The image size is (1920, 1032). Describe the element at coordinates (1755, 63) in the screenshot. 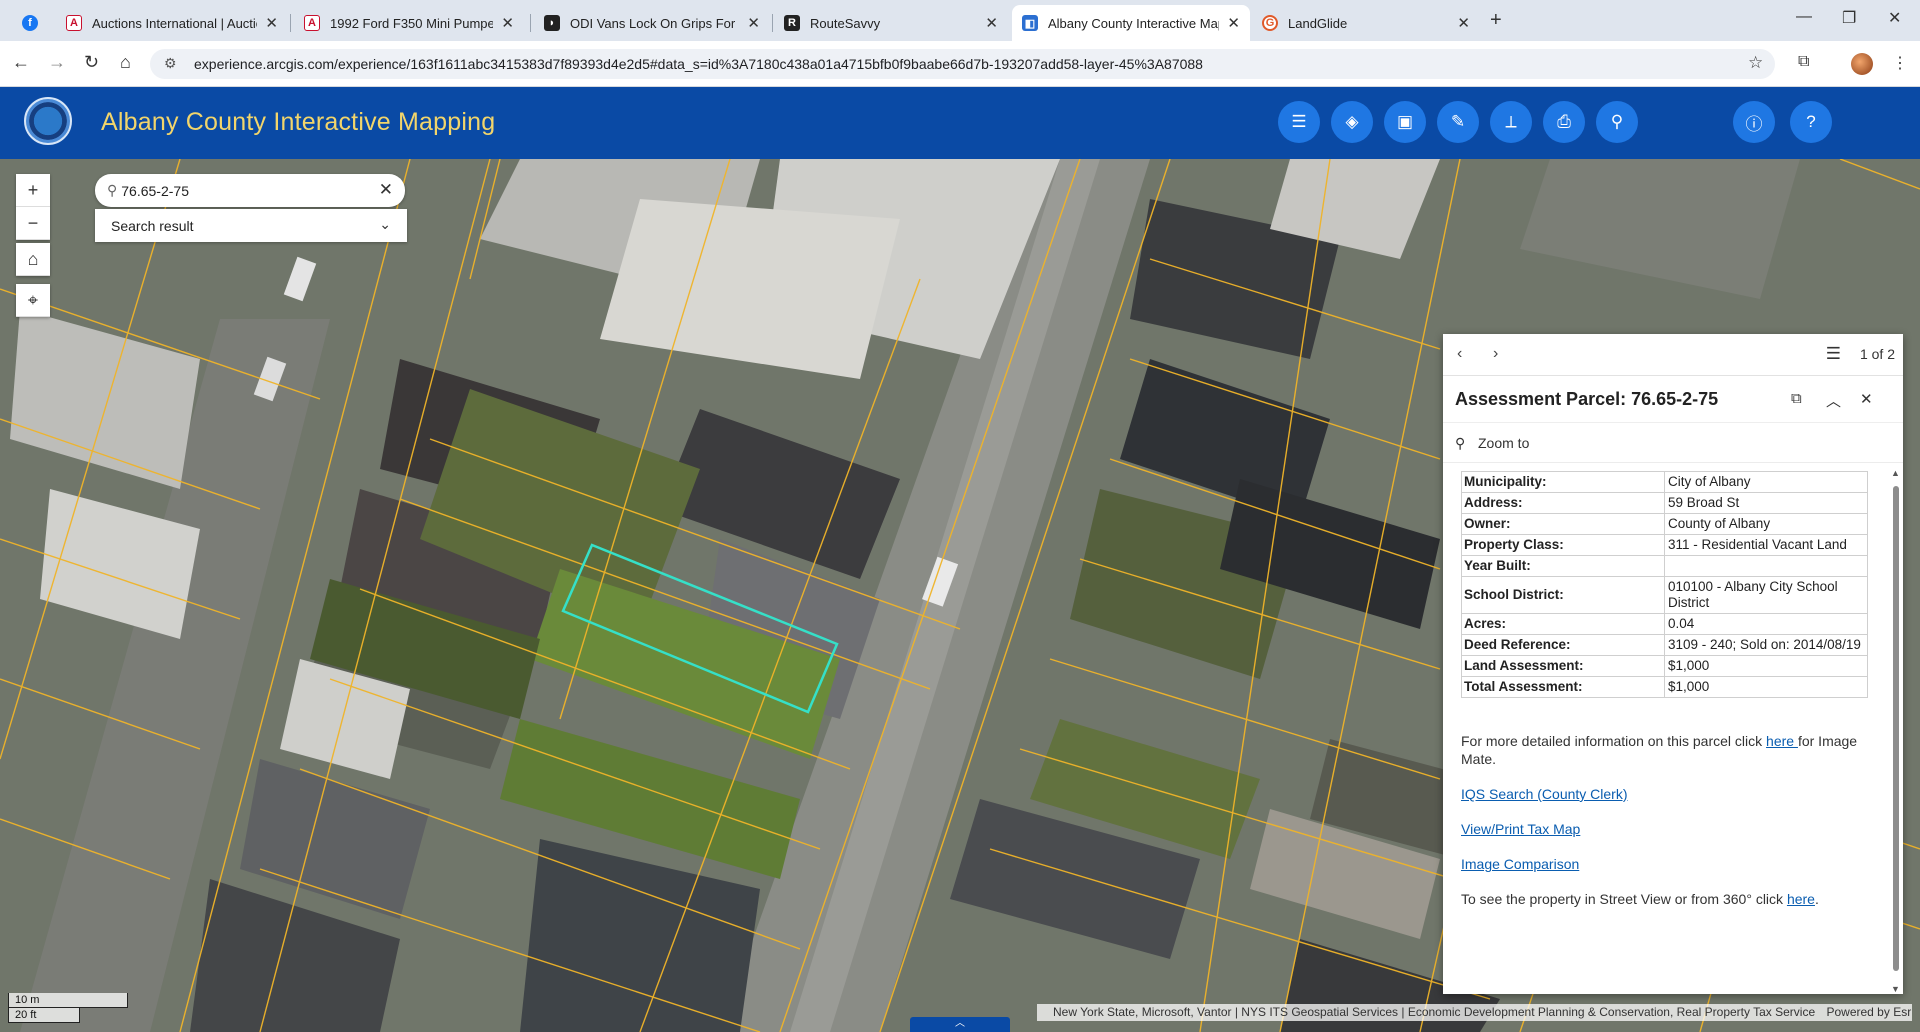

I see `bookmark-star-icon: ☆` at that location.